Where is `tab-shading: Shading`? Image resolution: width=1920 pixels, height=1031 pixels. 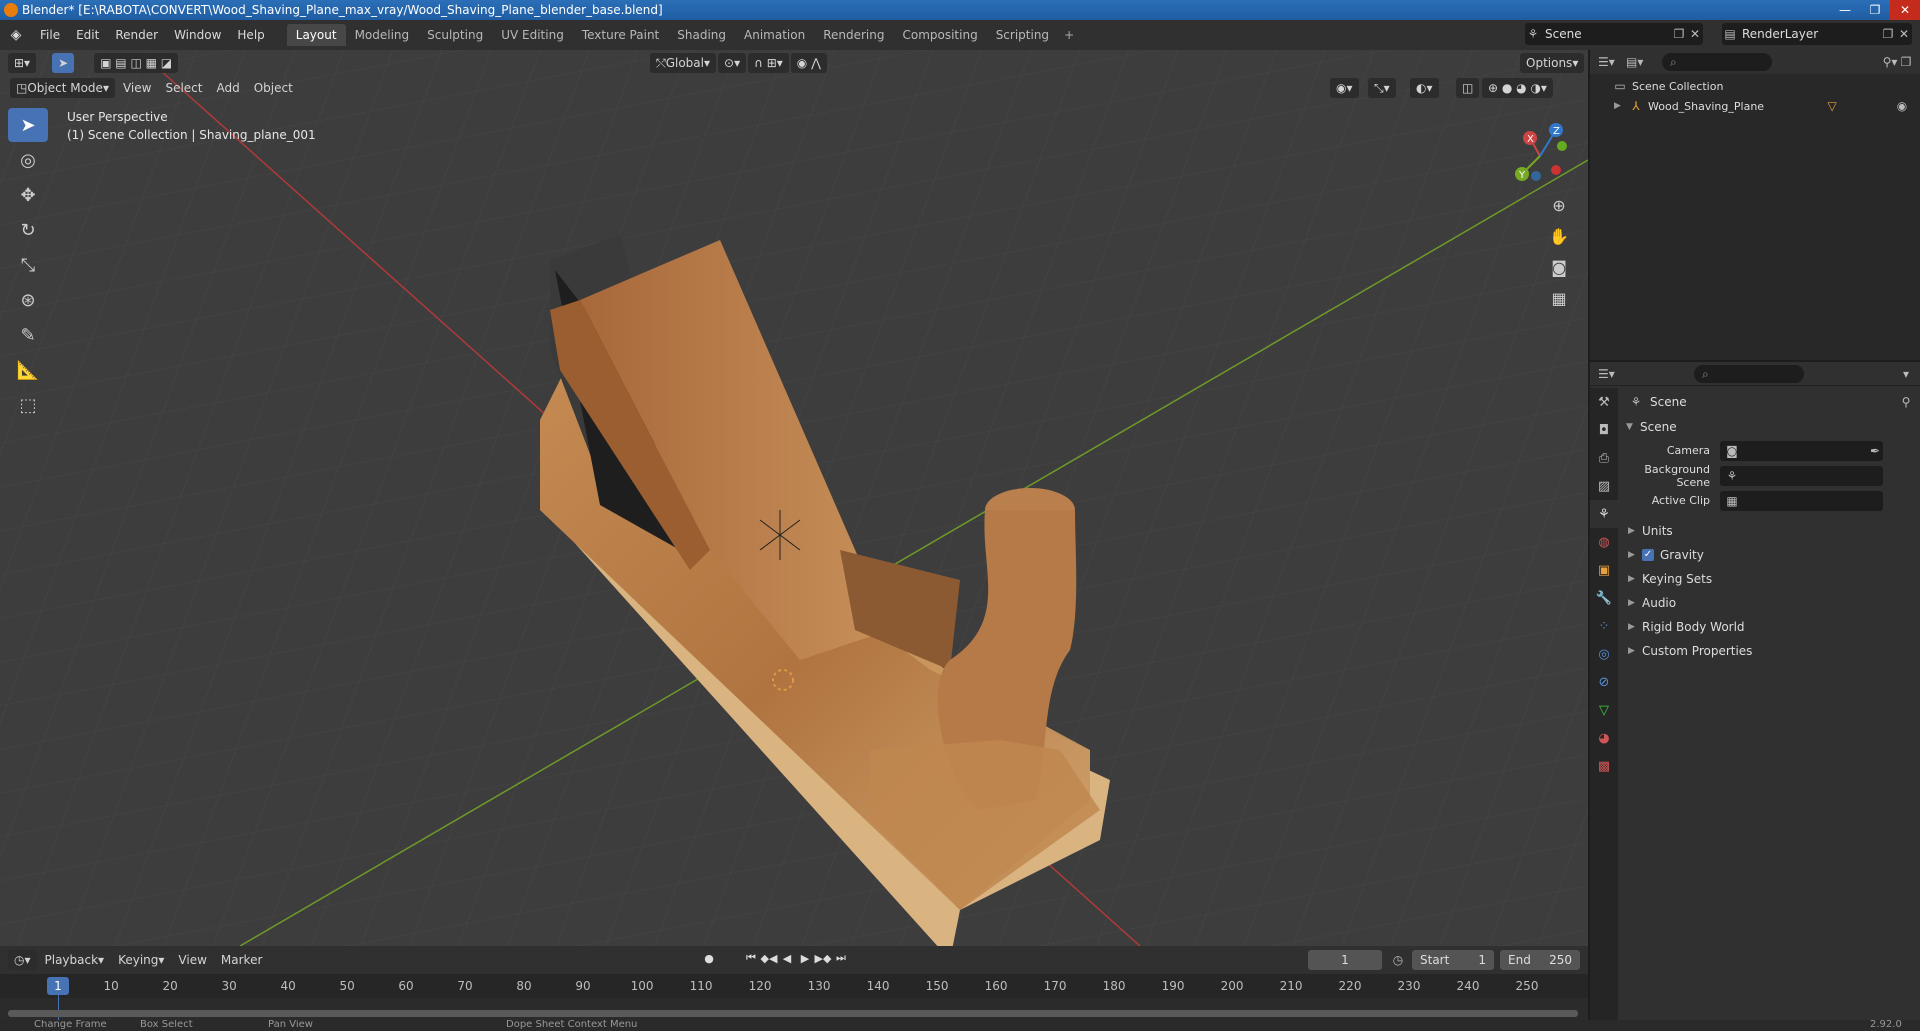
tab-shading: Shading is located at coordinates (701, 35).